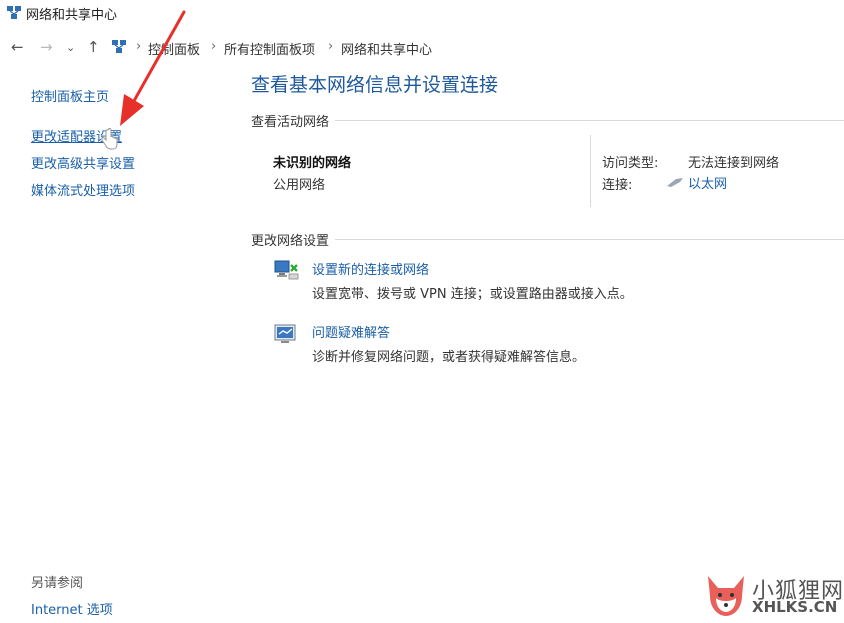  Describe the element at coordinates (70, 95) in the screenshot. I see `sidebar-home-link: 控制面板主页` at that location.